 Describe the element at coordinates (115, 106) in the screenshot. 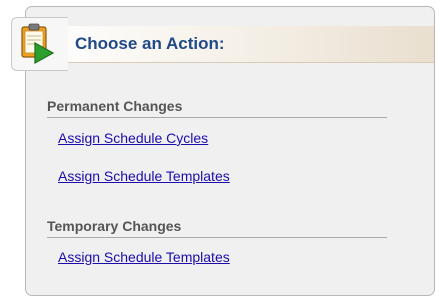

I see `section-title-permanent: Permanent Changes` at that location.